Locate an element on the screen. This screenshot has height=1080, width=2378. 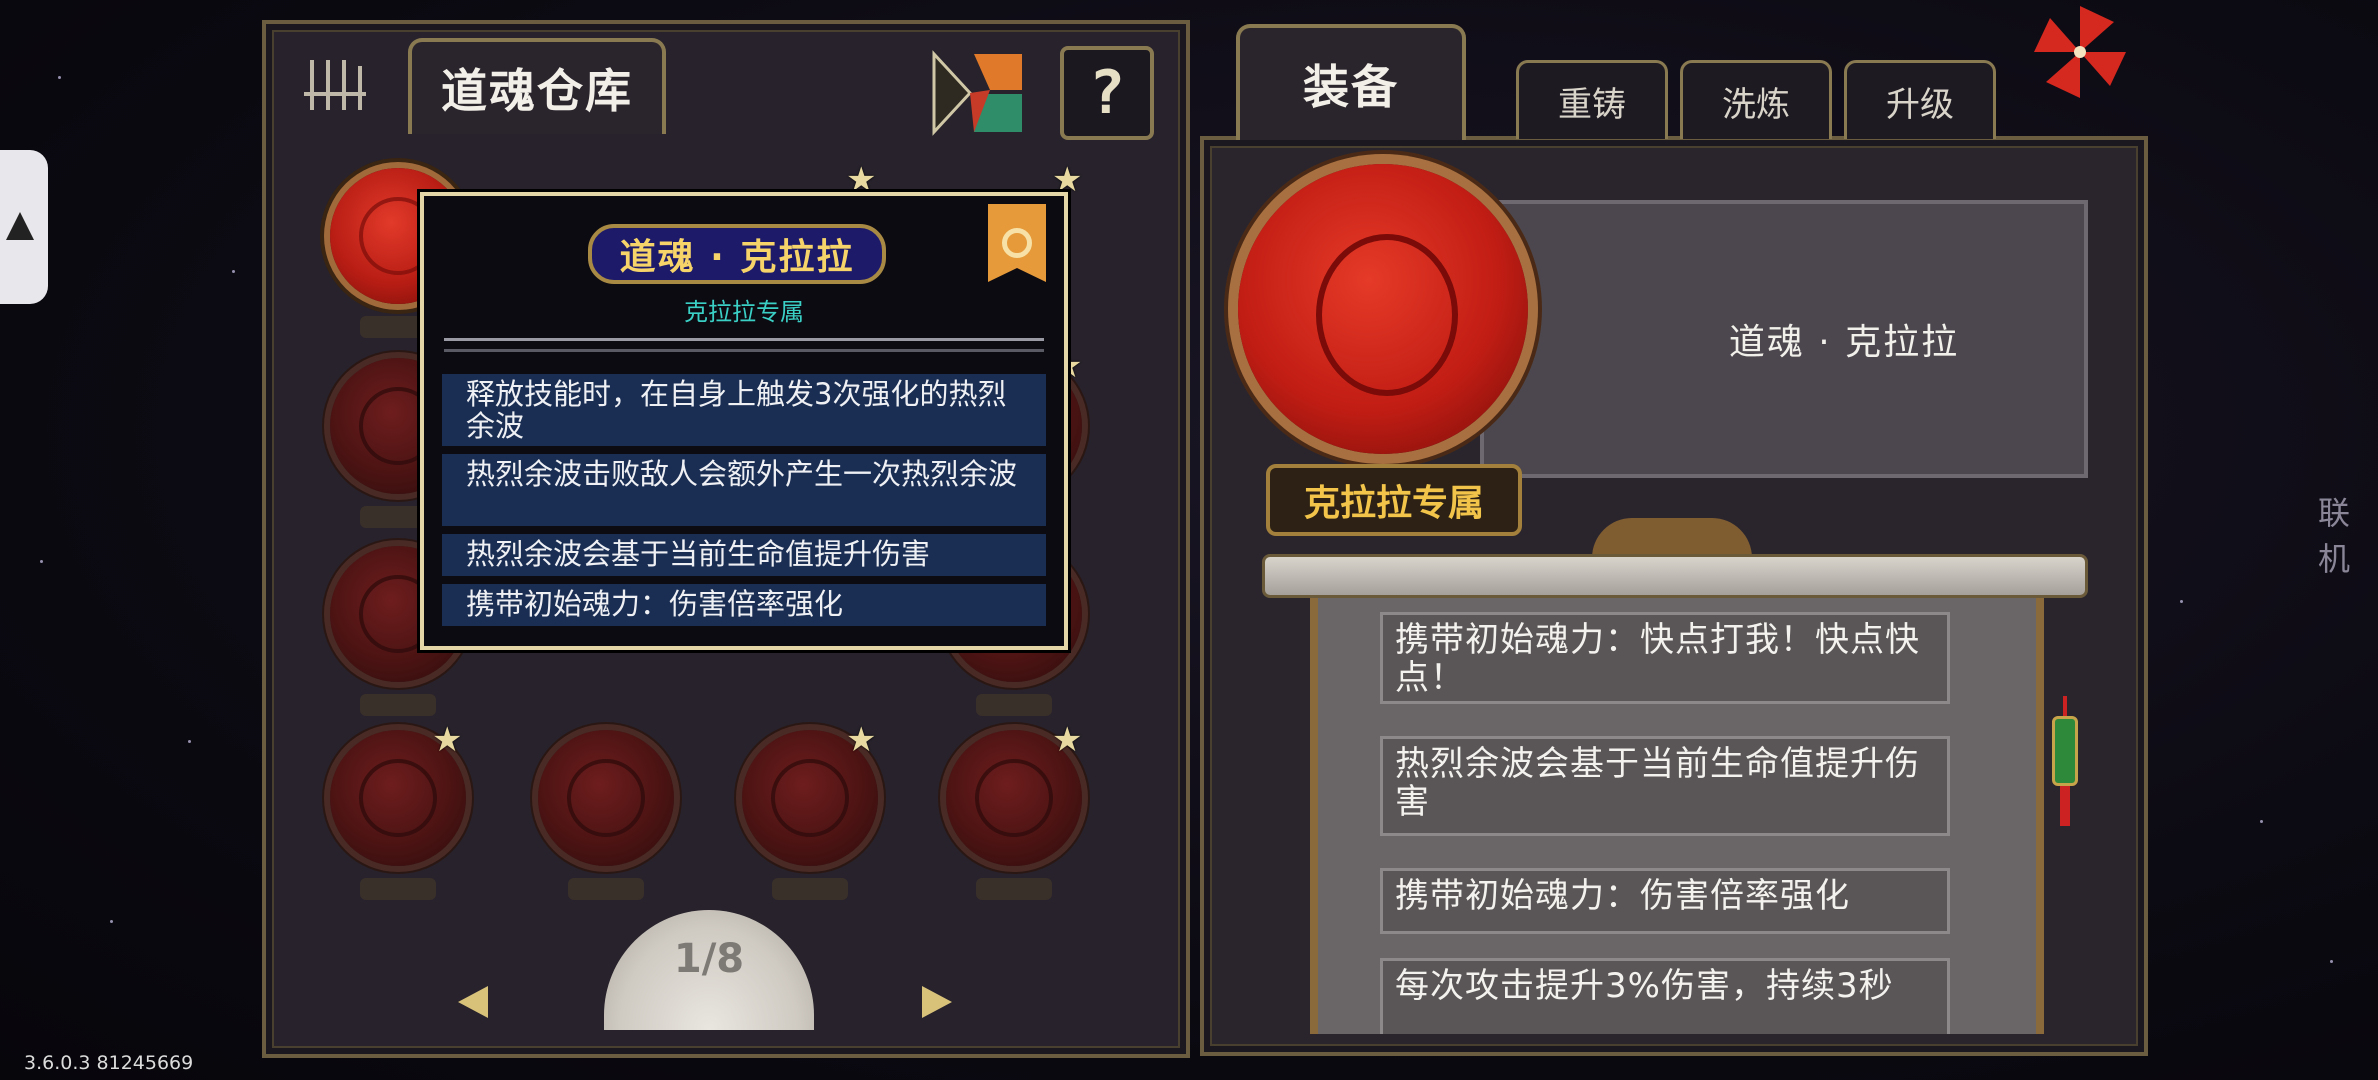
exclusive-tag: 克拉拉专属 is located at coordinates (1394, 500).